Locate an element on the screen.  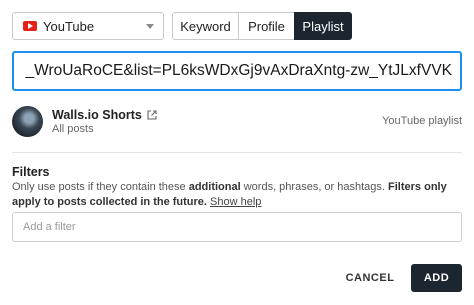
filters-desc-text-1: Only use posts if they contain these is located at coordinates (100, 187).